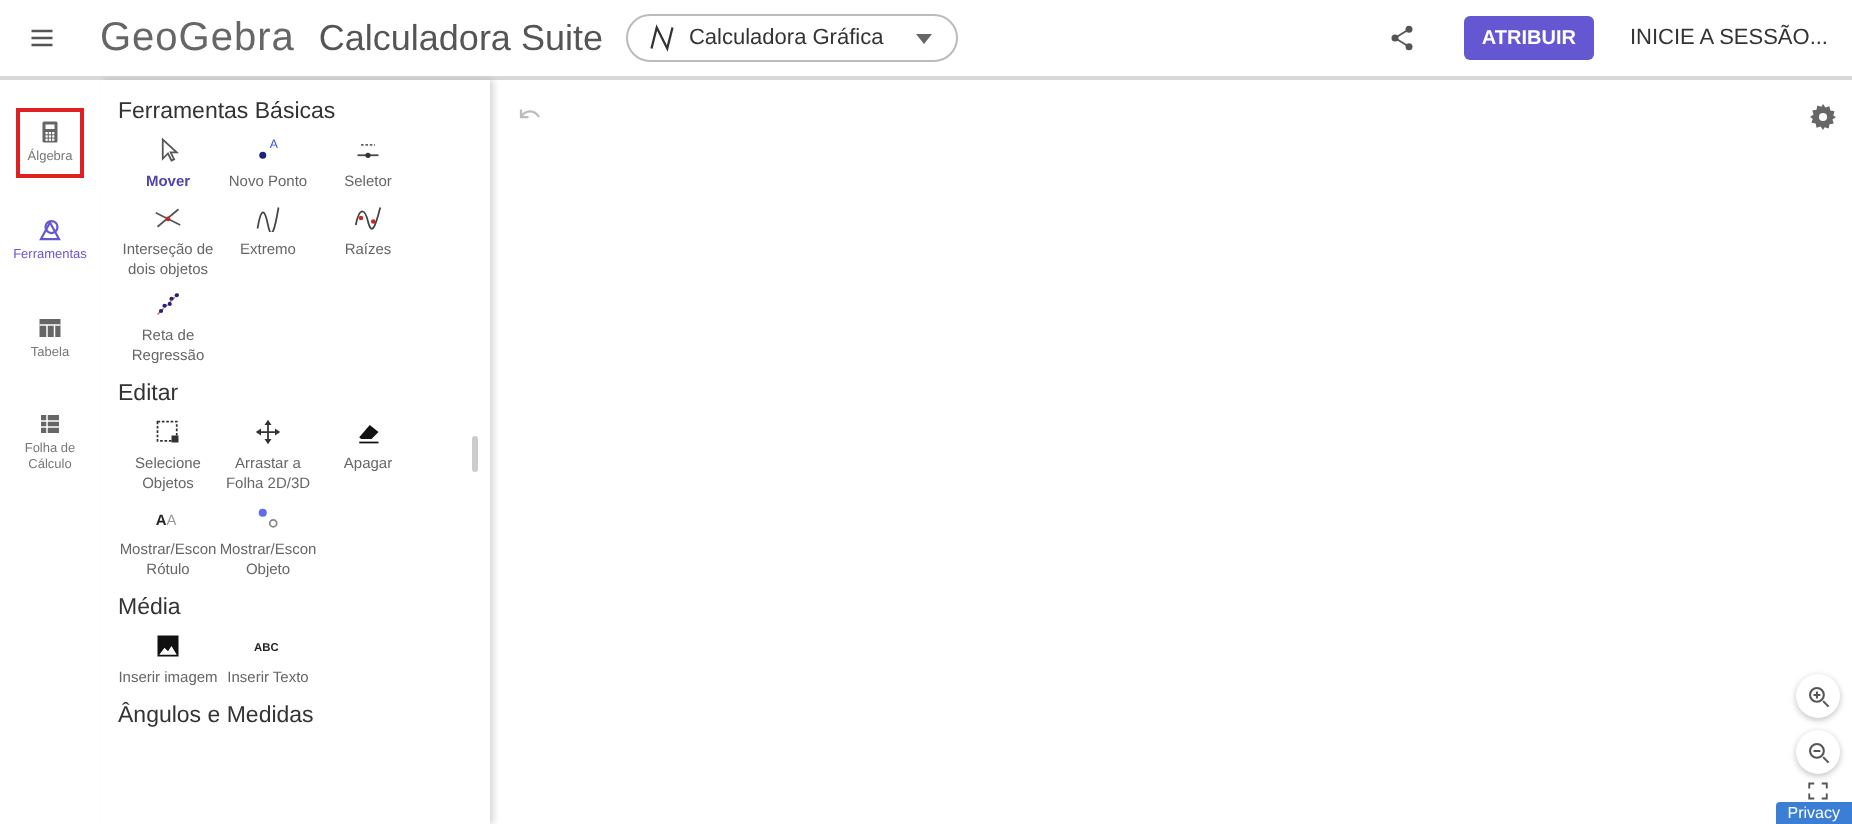 The height and width of the screenshot is (824, 1852). I want to click on move-arrows-icon, so click(268, 431).